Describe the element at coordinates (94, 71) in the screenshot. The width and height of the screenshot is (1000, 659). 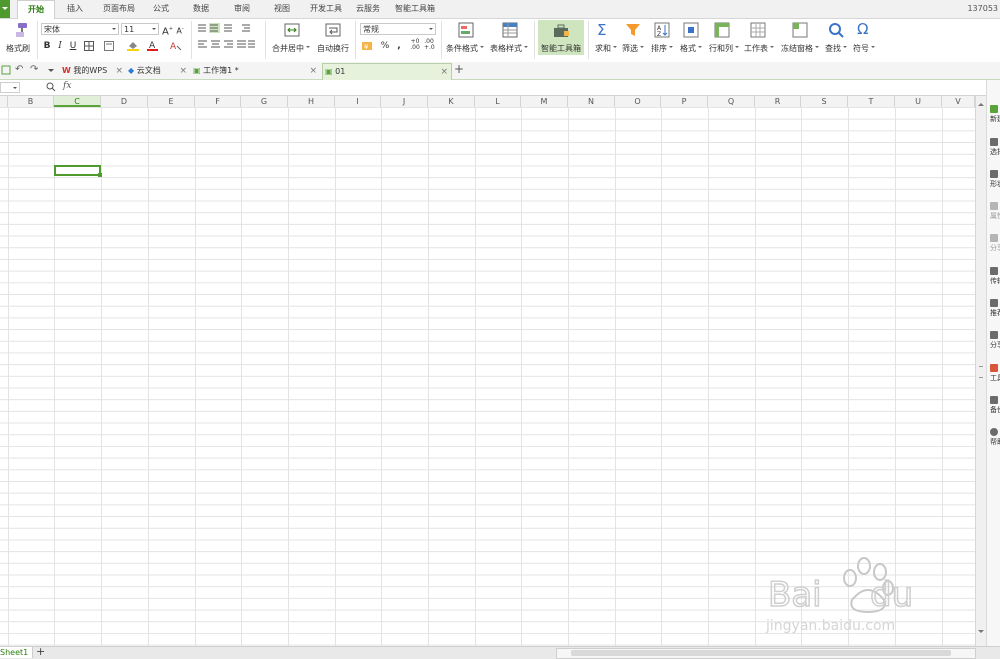
I see `doc-tab-my-wps: W 我的WPS ×` at that location.